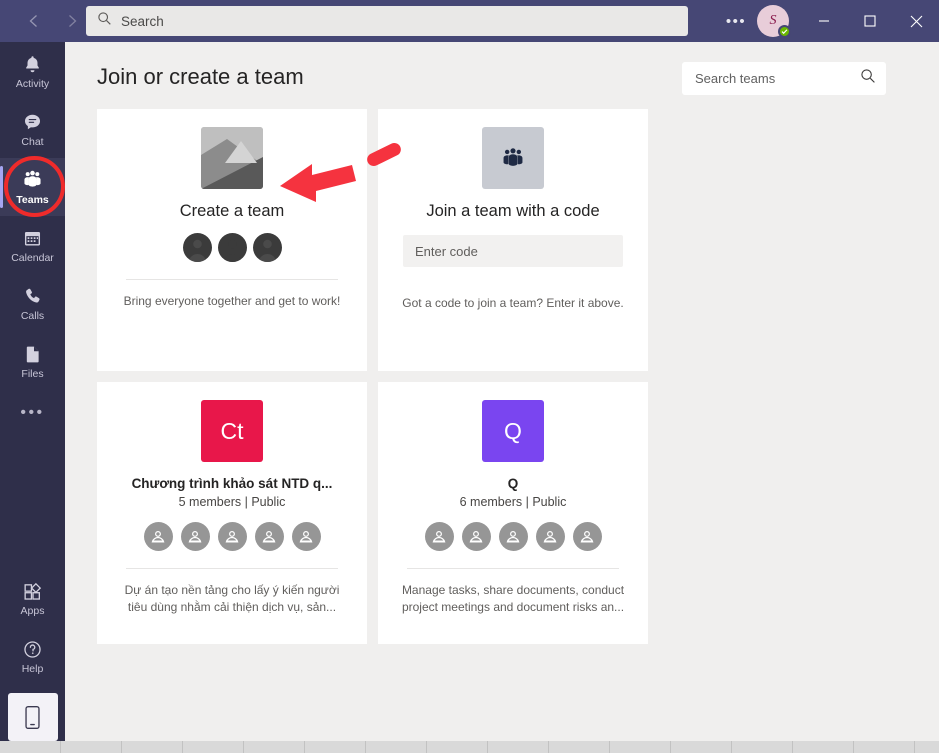  I want to click on rail-item-calls: Calls, so click(32, 303).